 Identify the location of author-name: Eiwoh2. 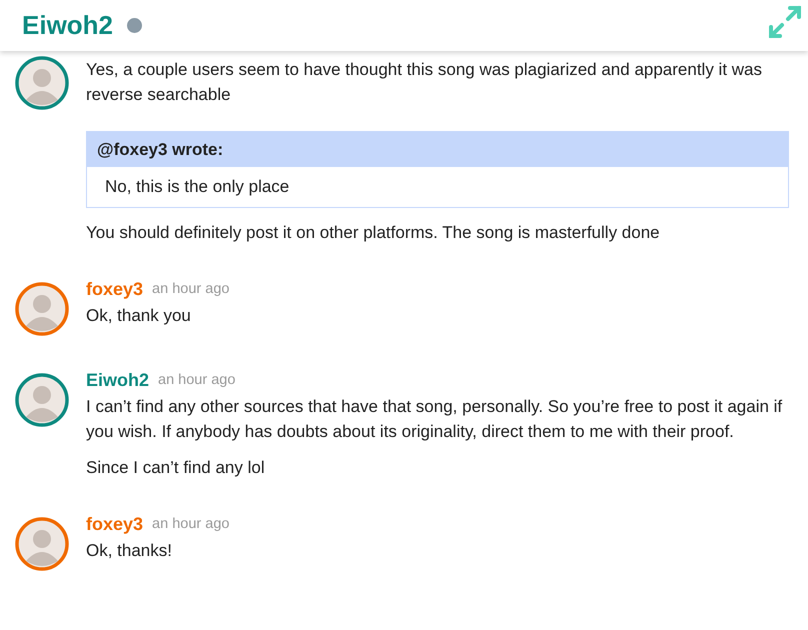
(118, 380).